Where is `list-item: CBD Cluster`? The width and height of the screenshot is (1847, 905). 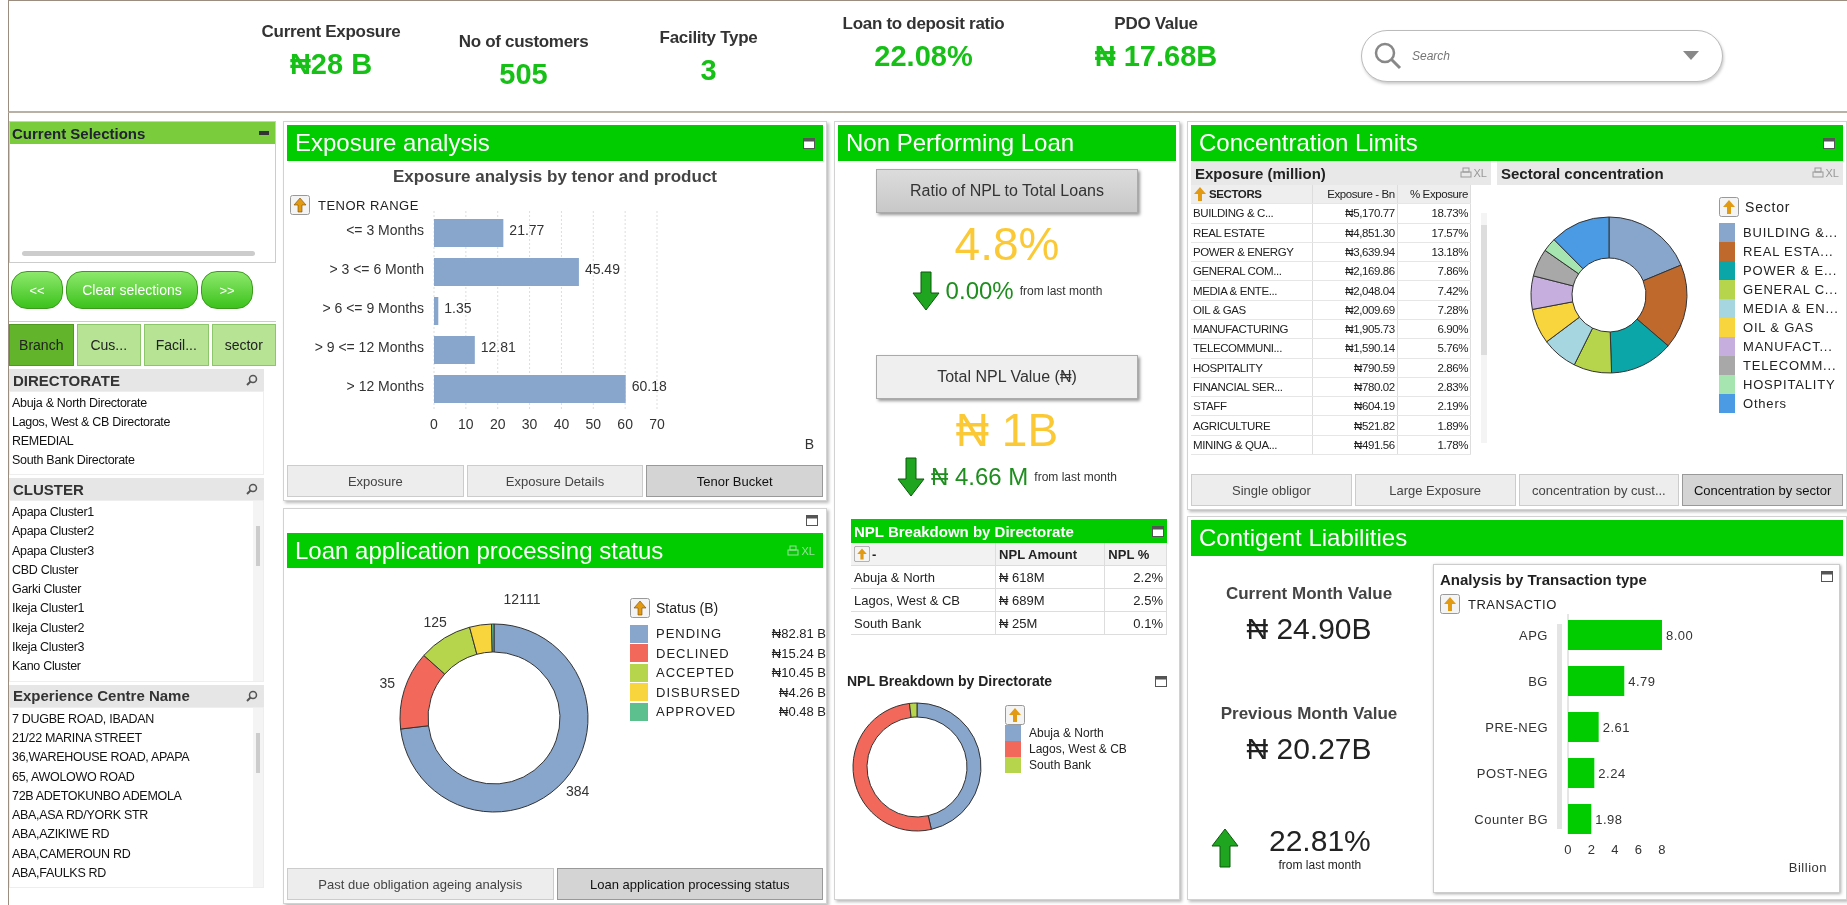
list-item: CBD Cluster is located at coordinates (132, 570).